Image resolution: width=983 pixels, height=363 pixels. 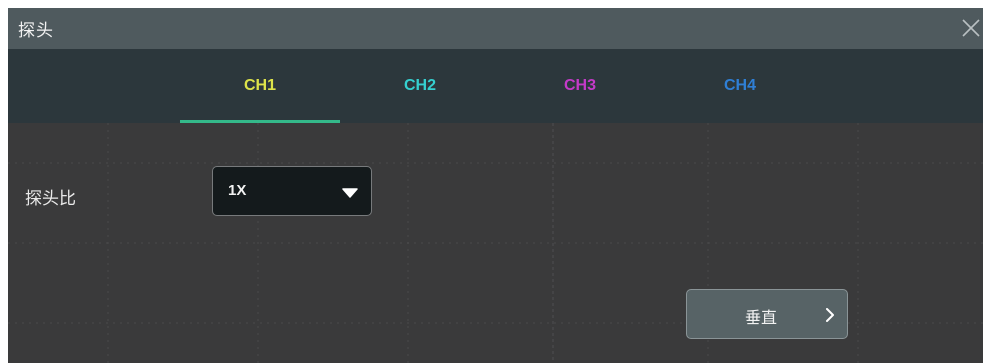 I want to click on tab-ch2: CH2, so click(x=420, y=86).